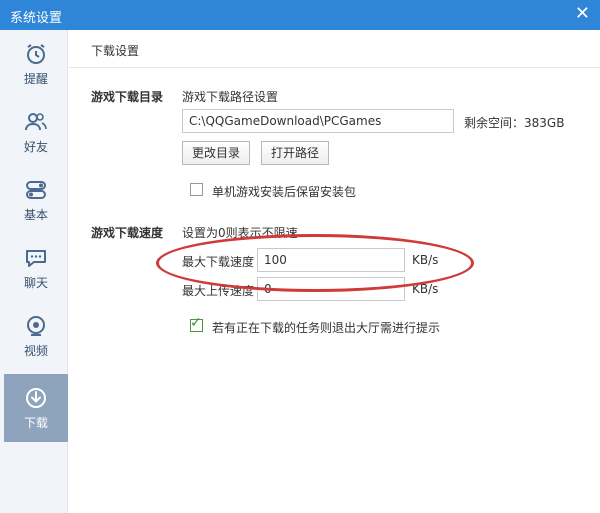 The width and height of the screenshot is (600, 513). I want to click on sidebar-item-download: 下载, so click(36, 408).